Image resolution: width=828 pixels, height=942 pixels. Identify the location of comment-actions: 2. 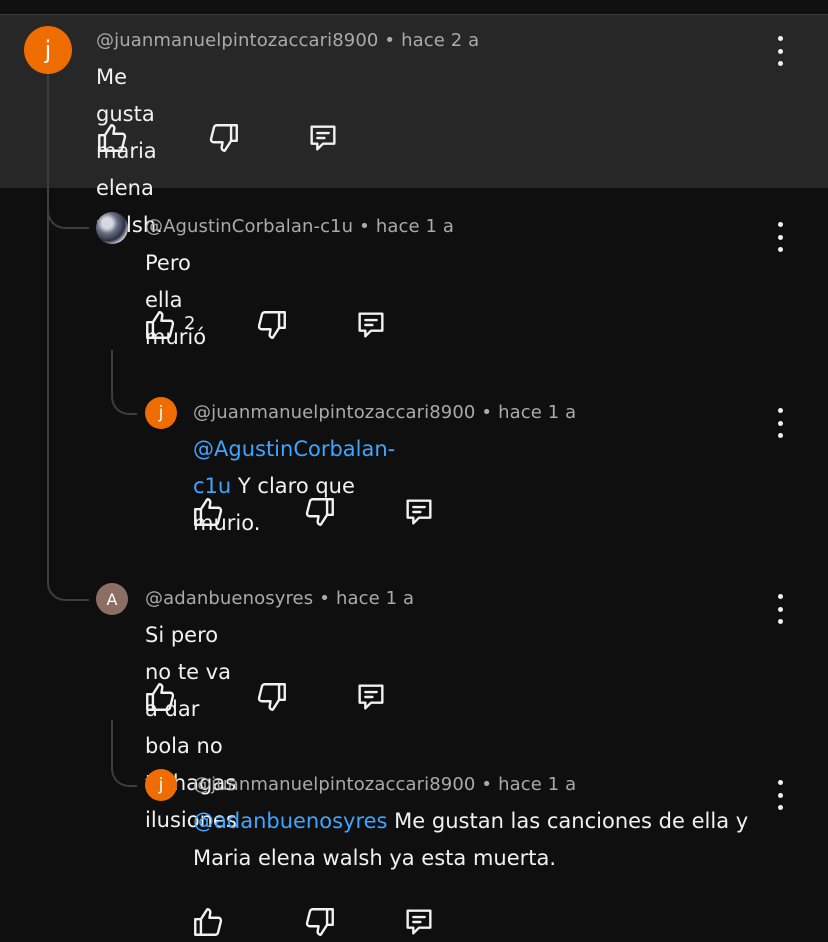
(270, 325).